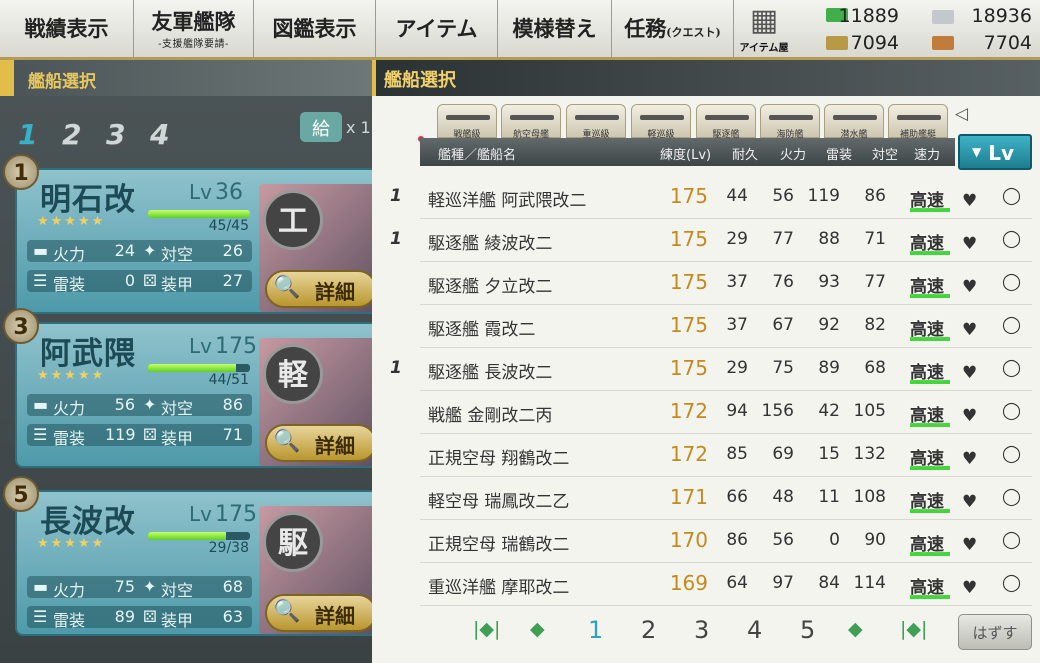 The image size is (1040, 663). I want to click on left-header: 艦船選択, so click(186, 78).